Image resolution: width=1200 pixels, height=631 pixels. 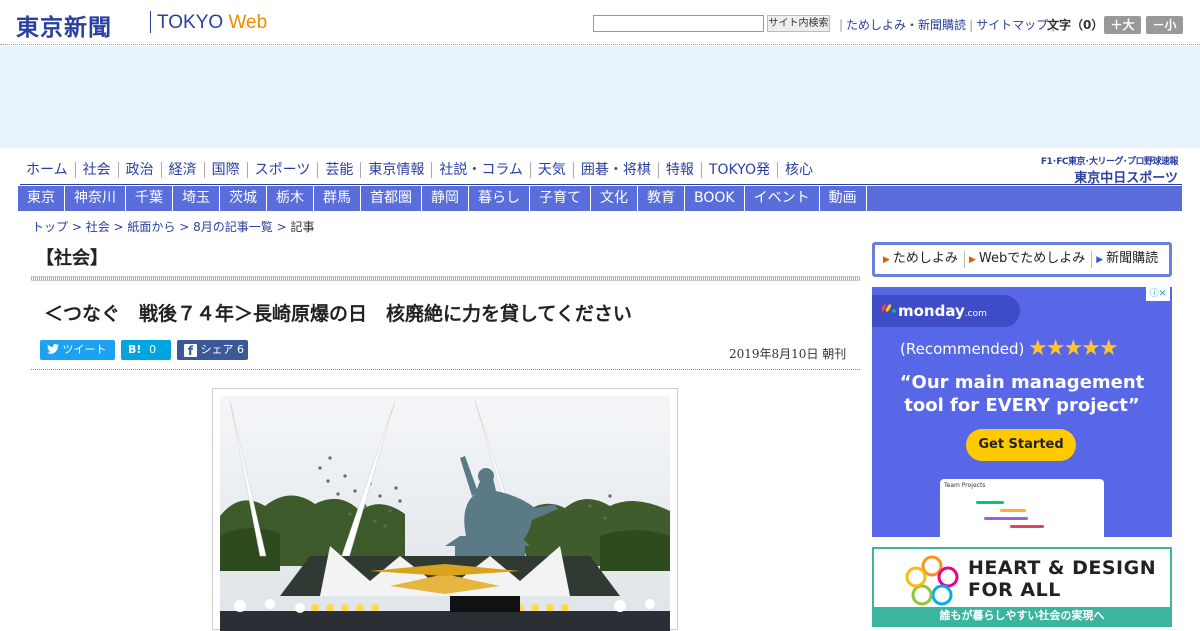 I want to click on header-links: | ためしよみ・新聞購読 | サイトマップ |, so click(x=947, y=24).